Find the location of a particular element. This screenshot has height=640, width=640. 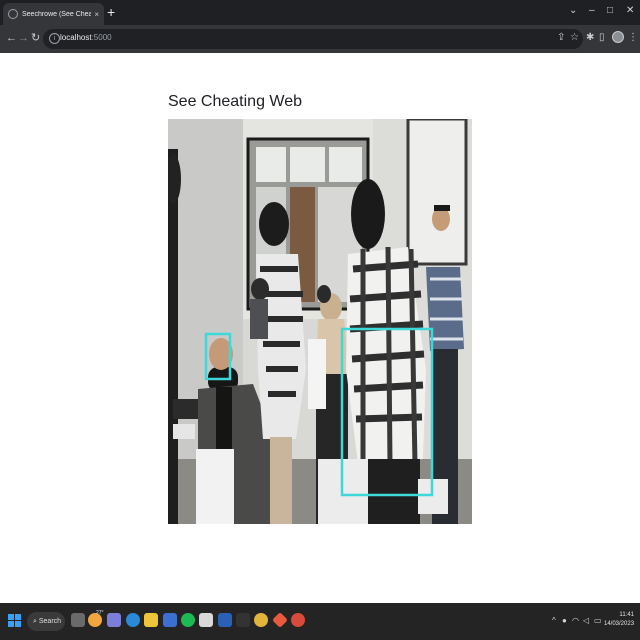

file-explorer-icon is located at coordinates (151, 620).